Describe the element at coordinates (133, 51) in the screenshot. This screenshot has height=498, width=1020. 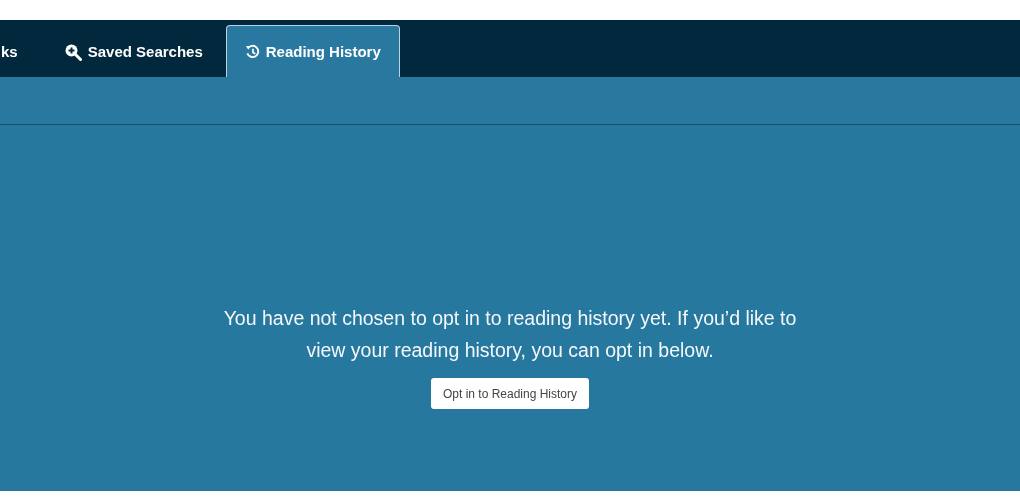
I see `tab: Saved Searches` at that location.